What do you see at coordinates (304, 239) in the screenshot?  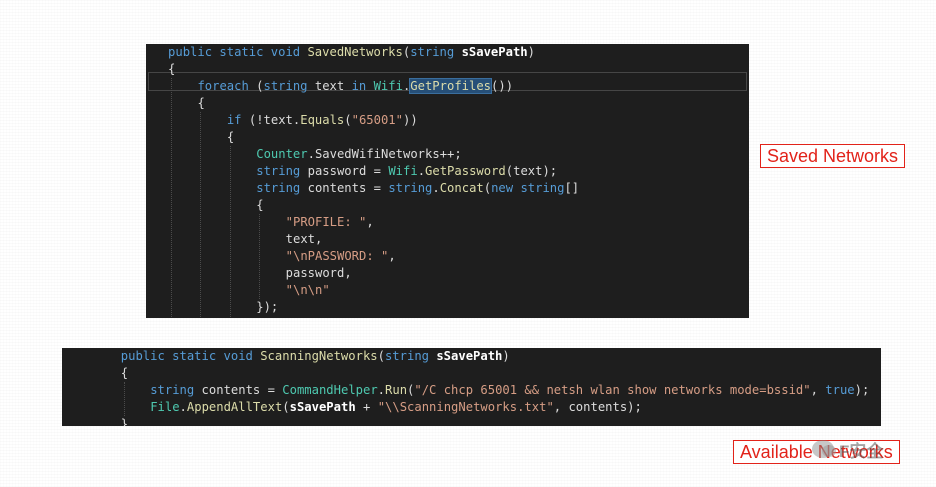 I see `code-line: text,` at bounding box center [304, 239].